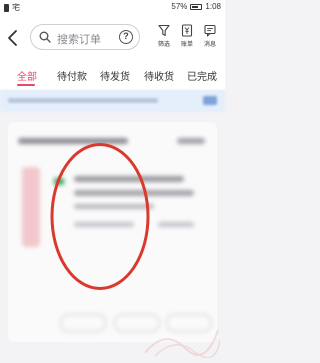 The height and width of the screenshot is (363, 320). Describe the element at coordinates (210, 100) in the screenshot. I see `notice-action-blurred` at that location.